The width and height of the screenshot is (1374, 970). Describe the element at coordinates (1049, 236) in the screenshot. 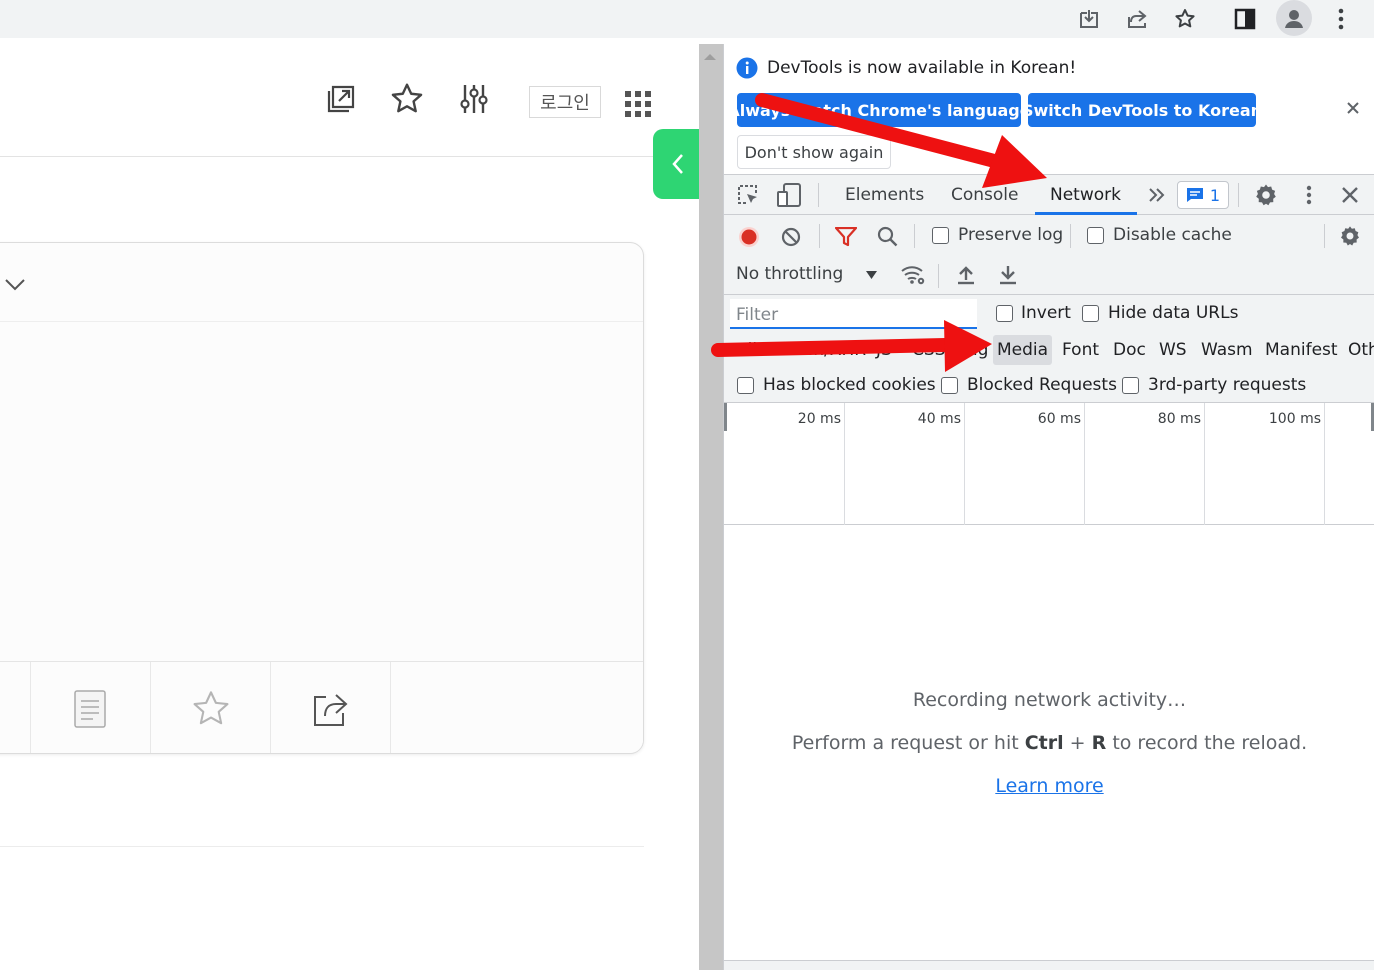

I see `network-toolbar: Preserve log Disable cache` at that location.